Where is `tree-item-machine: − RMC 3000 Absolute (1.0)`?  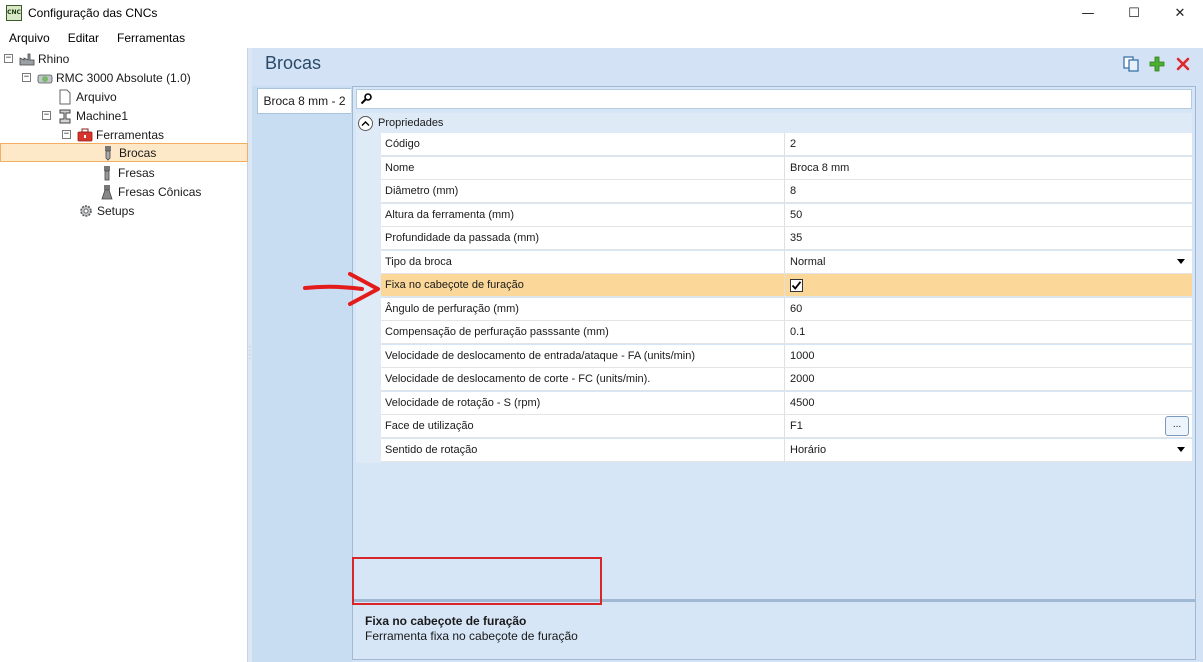 tree-item-machine: − RMC 3000 Absolute (1.0) is located at coordinates (106, 77).